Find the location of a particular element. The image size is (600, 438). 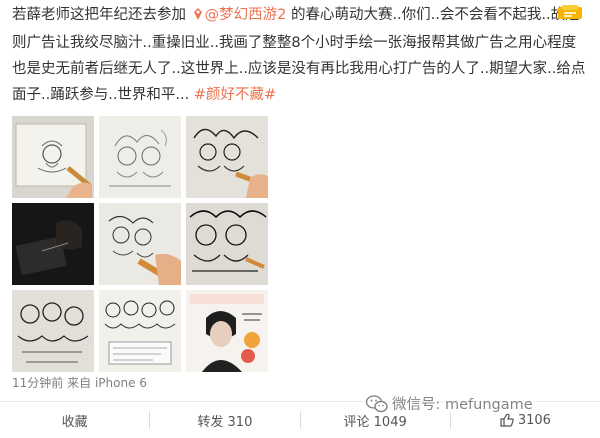

detailed-drawing-icon is located at coordinates (227, 244).